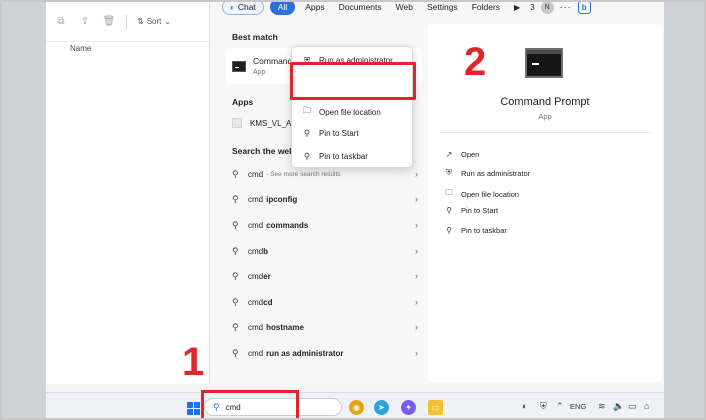 The width and height of the screenshot is (706, 420). I want to click on menu-item-pin-to-start: ⚲ Pin to Start, so click(330, 133).